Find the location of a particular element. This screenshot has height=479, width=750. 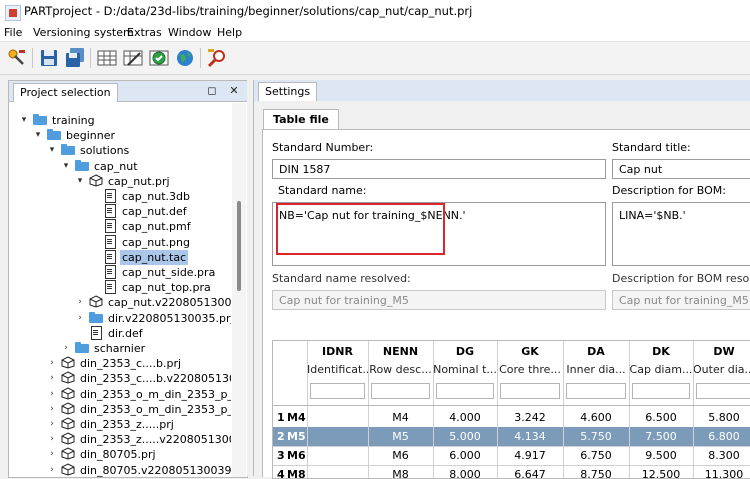

tree-item: › din_80705.prj is located at coordinates (104, 454).